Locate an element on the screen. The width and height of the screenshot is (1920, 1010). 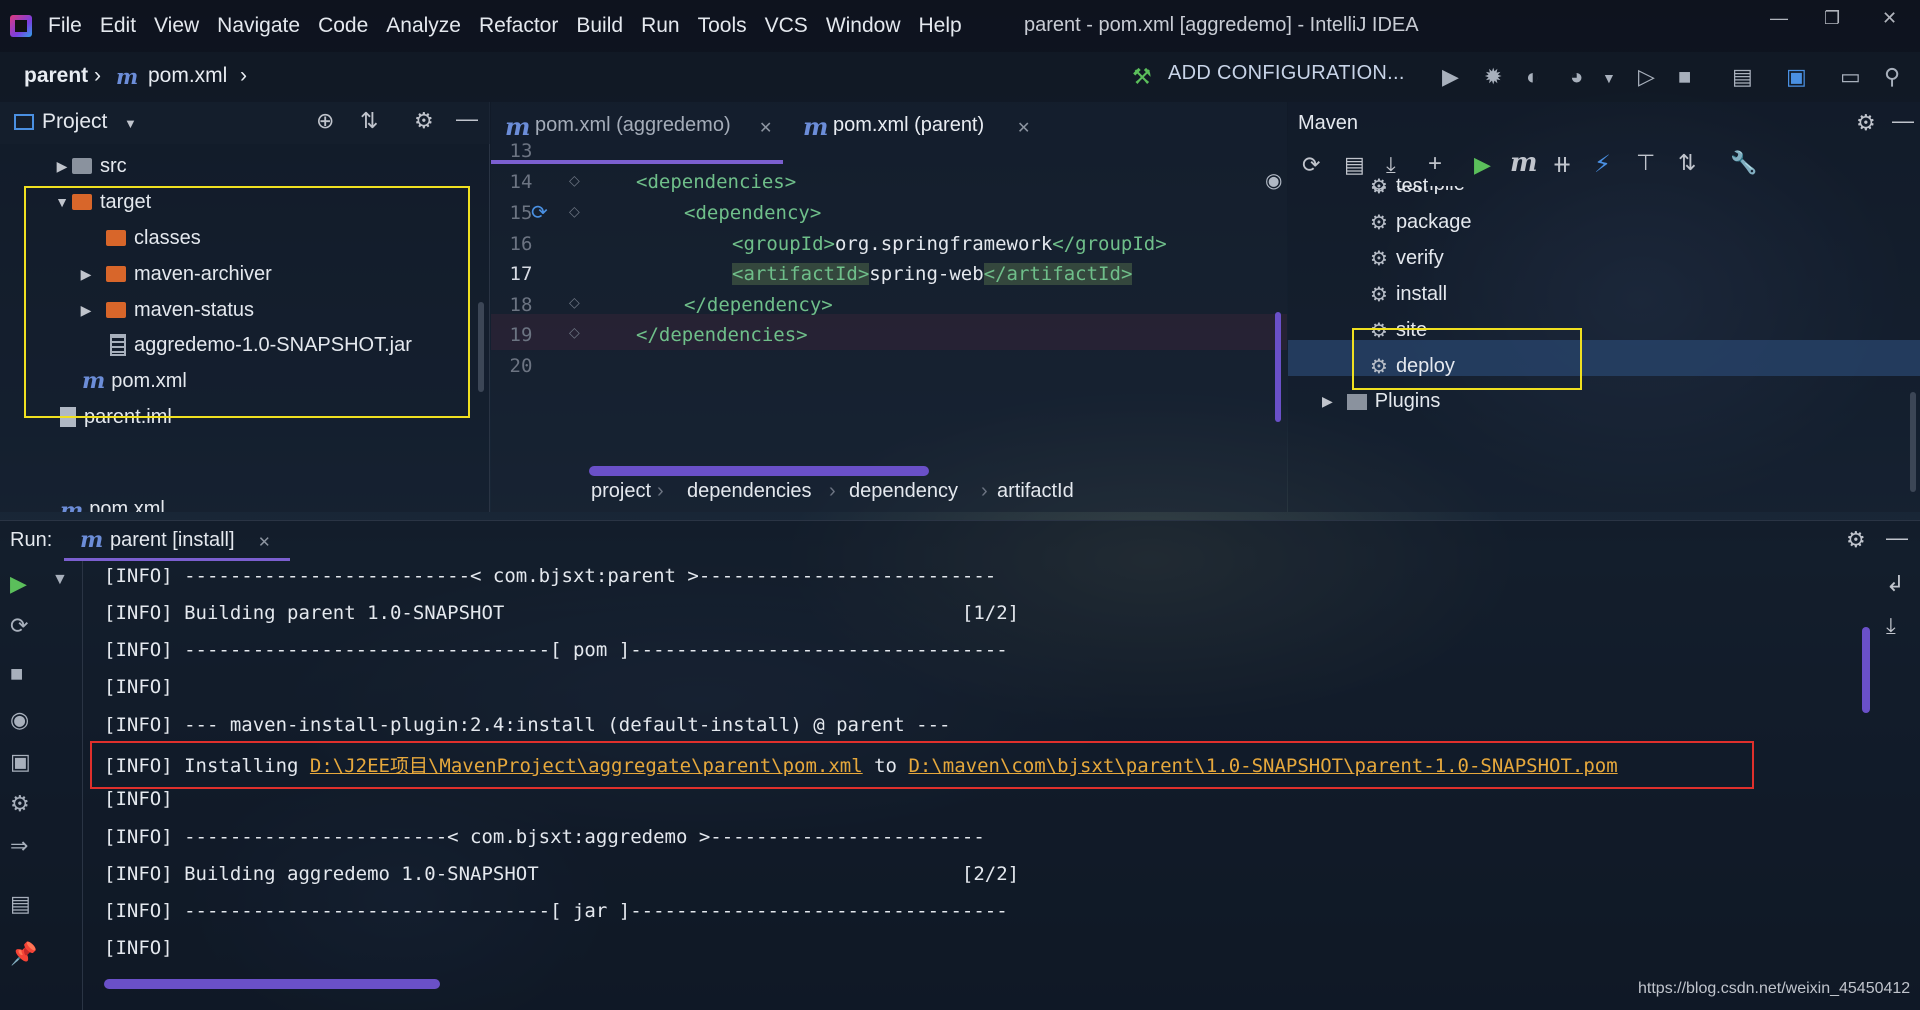
run-vertical-scrollbar is located at coordinates (1866, 670).